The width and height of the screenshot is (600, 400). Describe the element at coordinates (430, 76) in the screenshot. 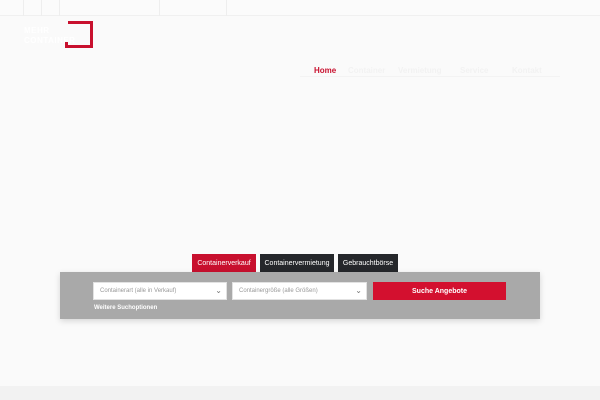

I see `nav-divider` at that location.